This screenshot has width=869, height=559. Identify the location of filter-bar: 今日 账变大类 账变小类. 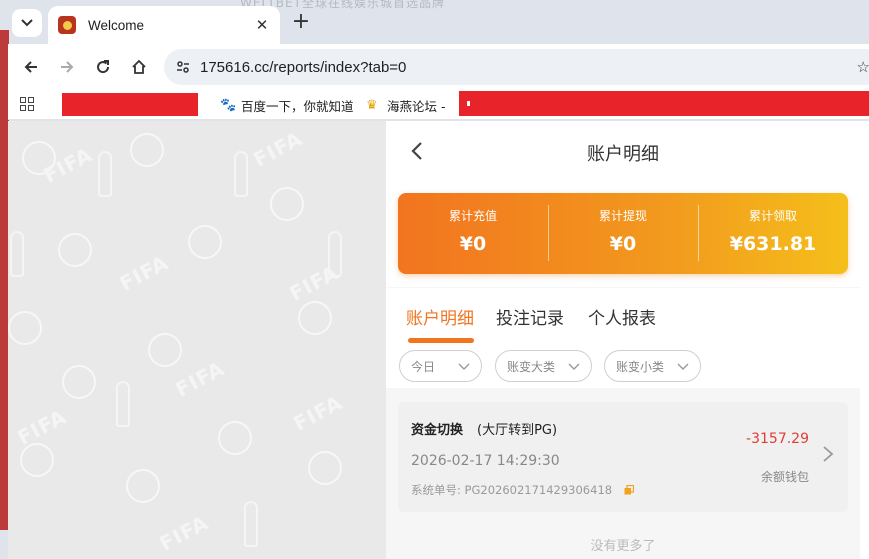
(623, 366).